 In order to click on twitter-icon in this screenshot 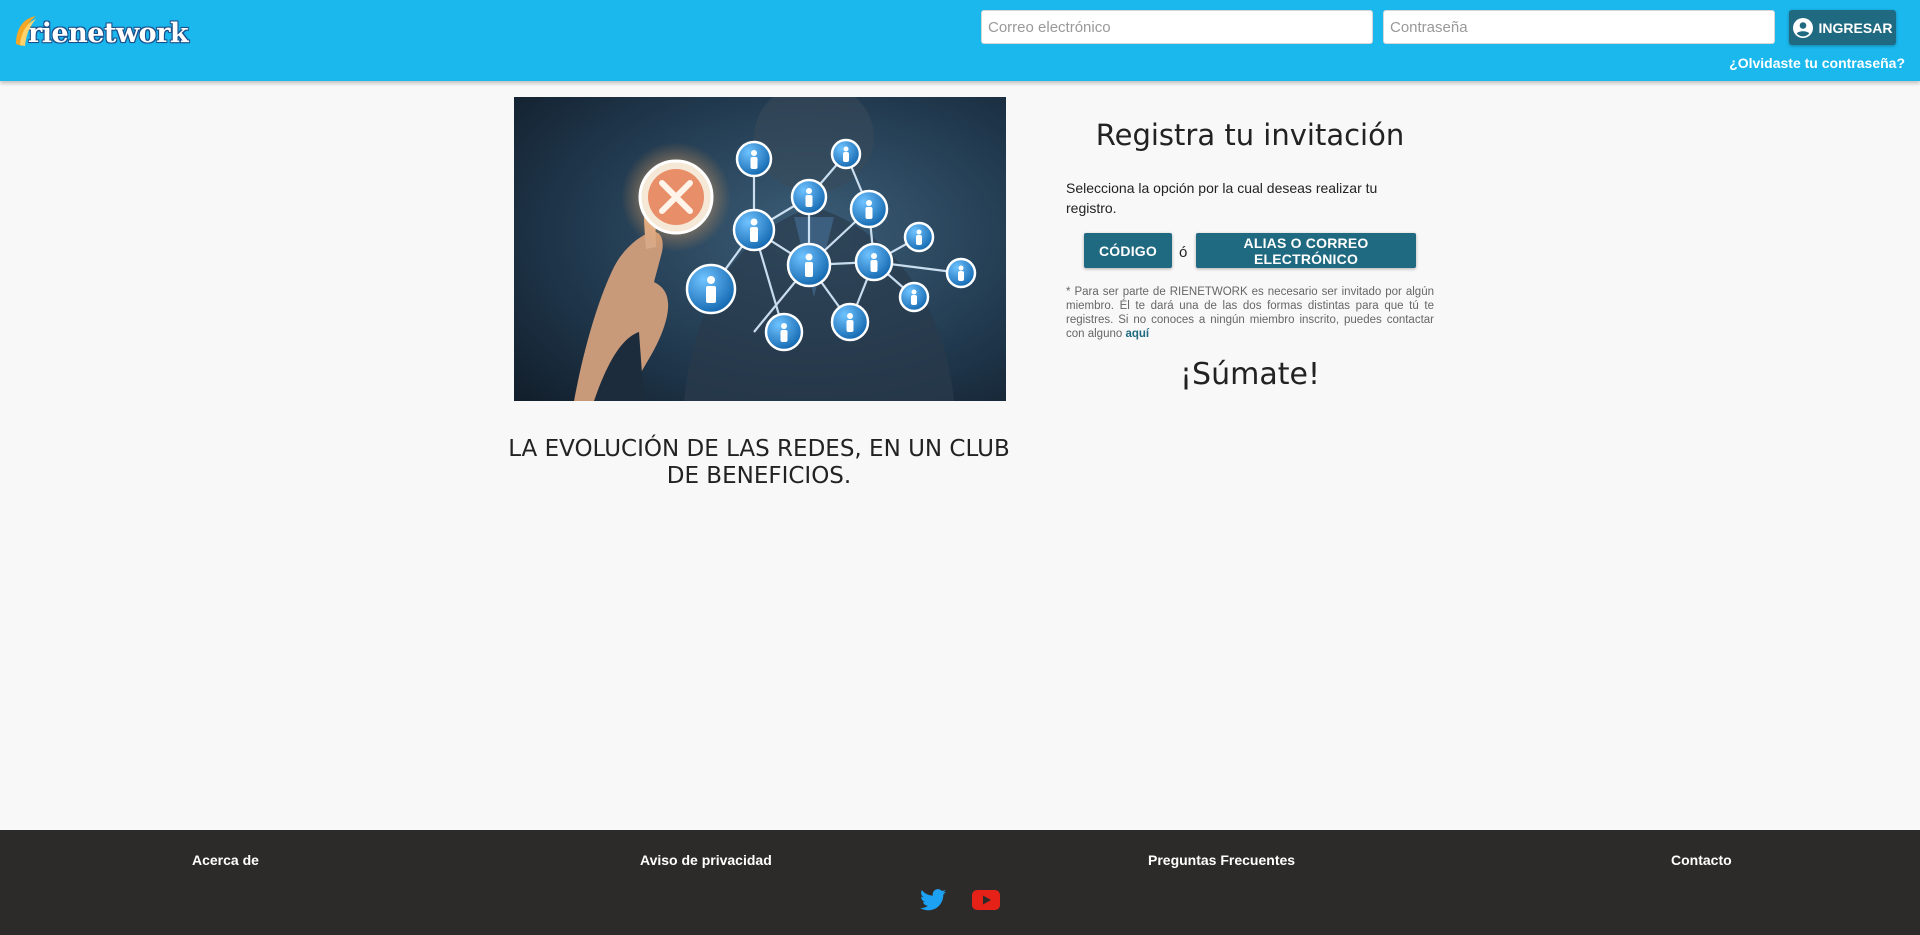, I will do `click(933, 902)`.